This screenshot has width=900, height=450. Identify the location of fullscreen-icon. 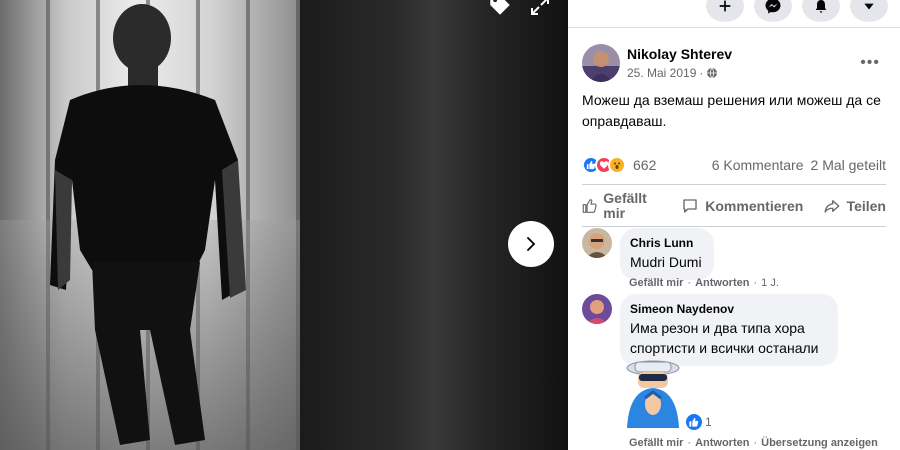
(540, 12).